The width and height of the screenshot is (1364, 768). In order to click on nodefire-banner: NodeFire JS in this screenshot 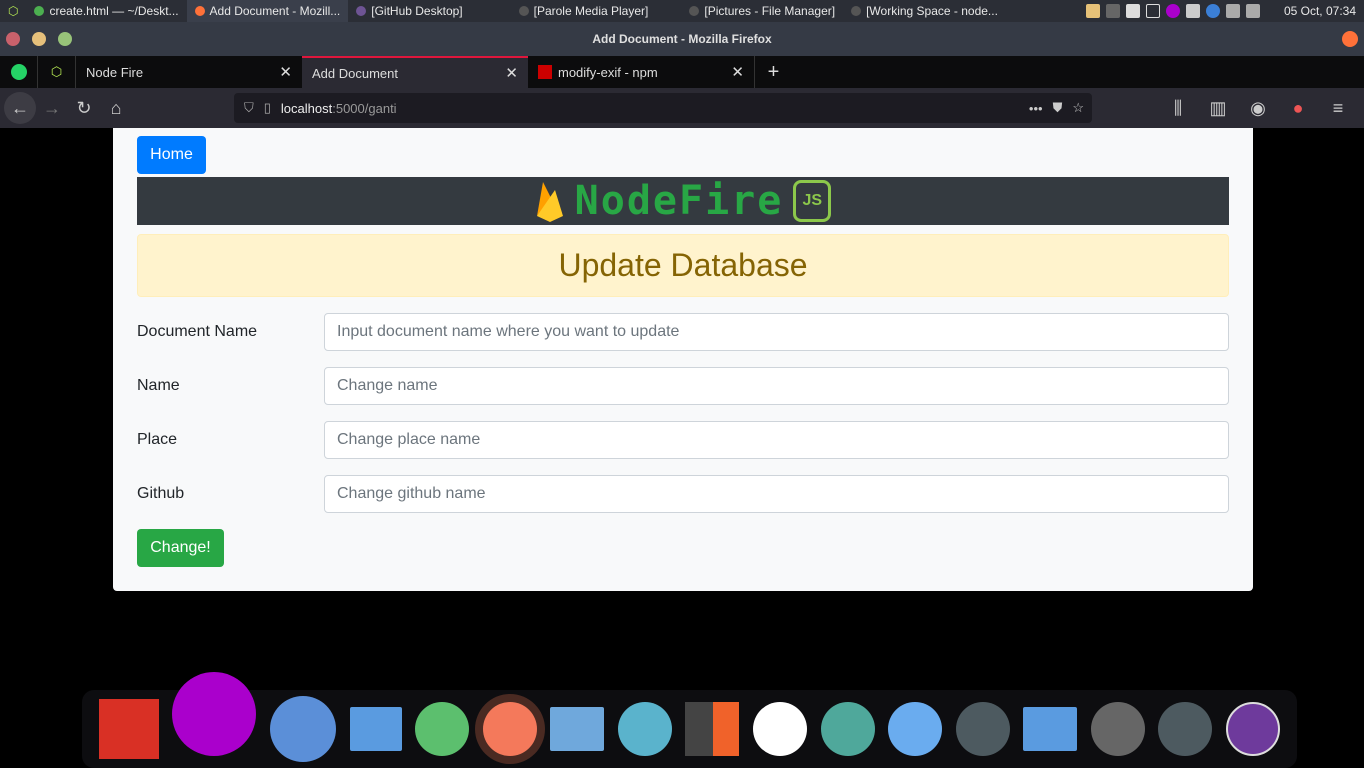, I will do `click(683, 201)`.